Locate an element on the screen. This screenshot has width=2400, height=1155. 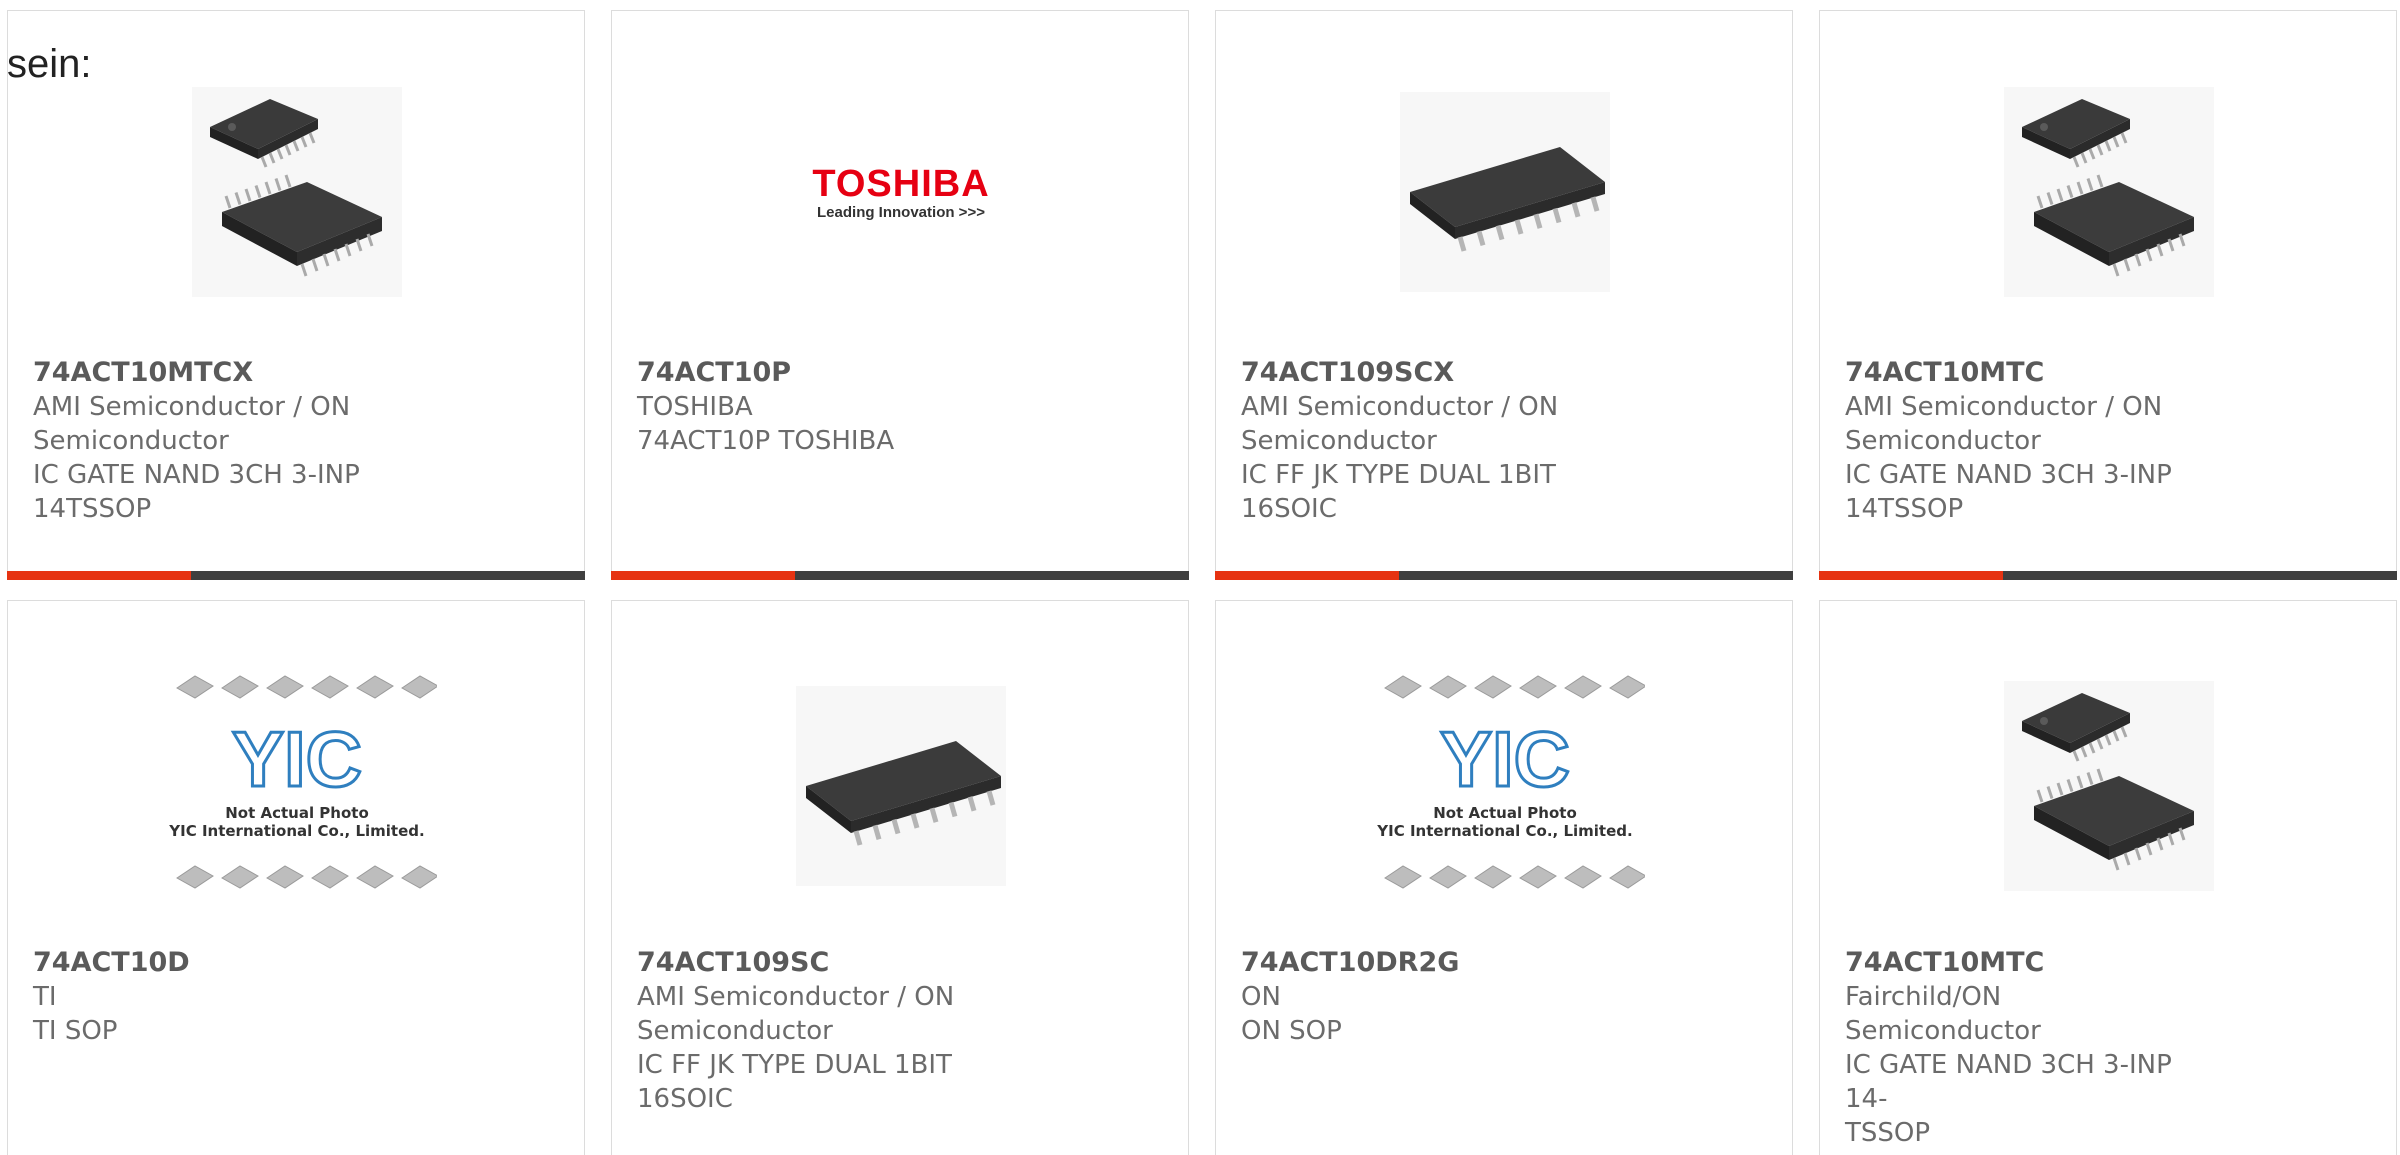
part-number-link: 74ACT10D is located at coordinates (213, 963).